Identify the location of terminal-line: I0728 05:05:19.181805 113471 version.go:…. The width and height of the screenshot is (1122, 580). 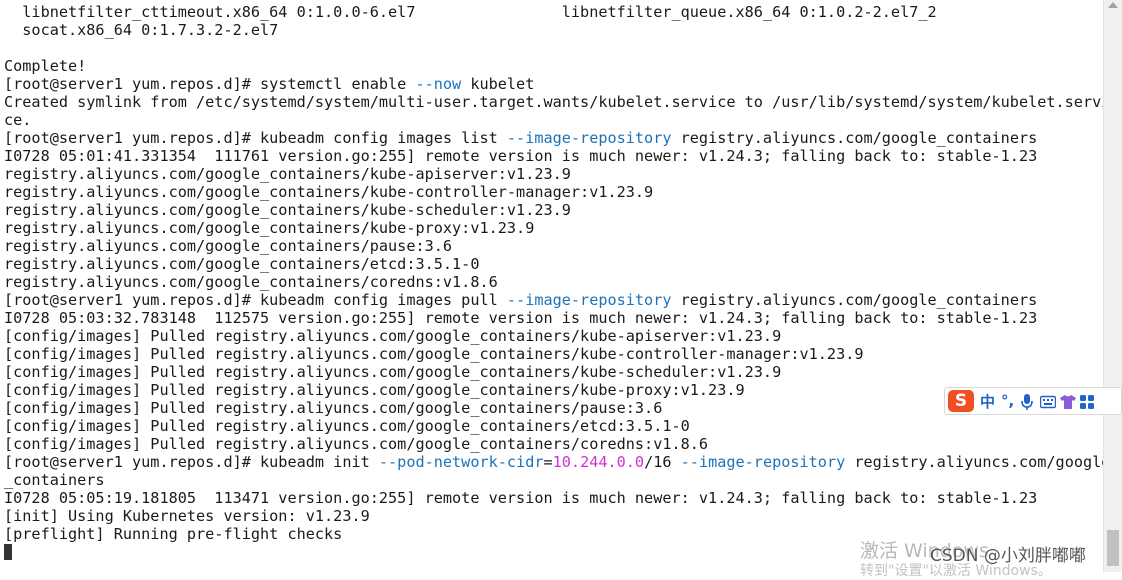
(521, 498).